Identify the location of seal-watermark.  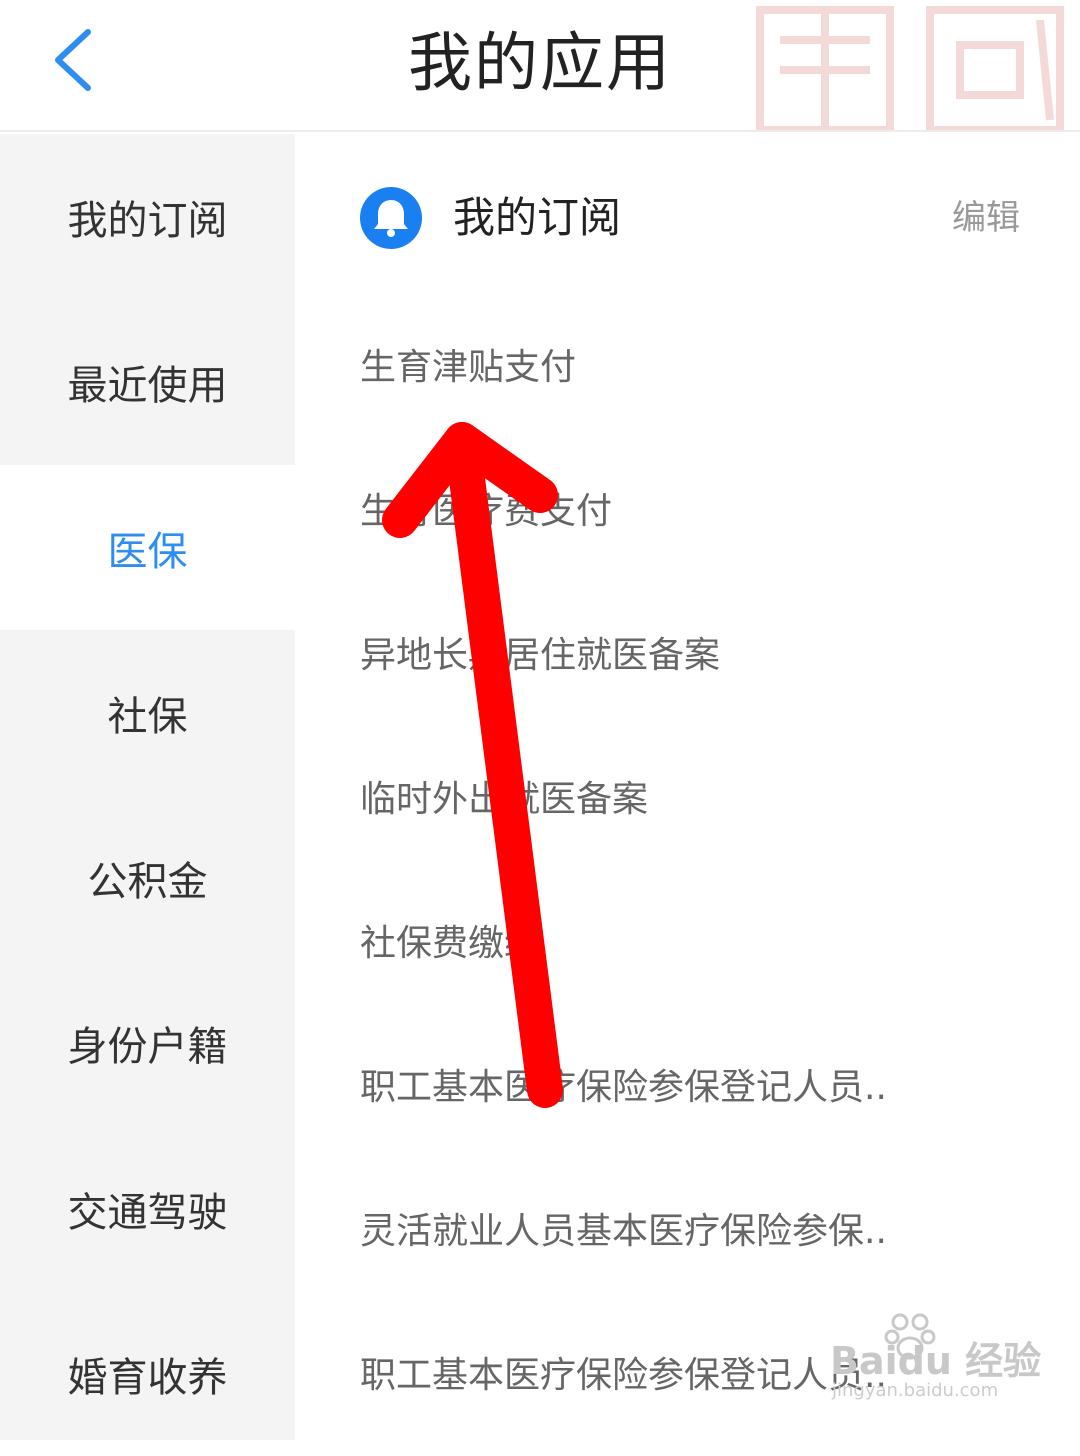
(910, 68).